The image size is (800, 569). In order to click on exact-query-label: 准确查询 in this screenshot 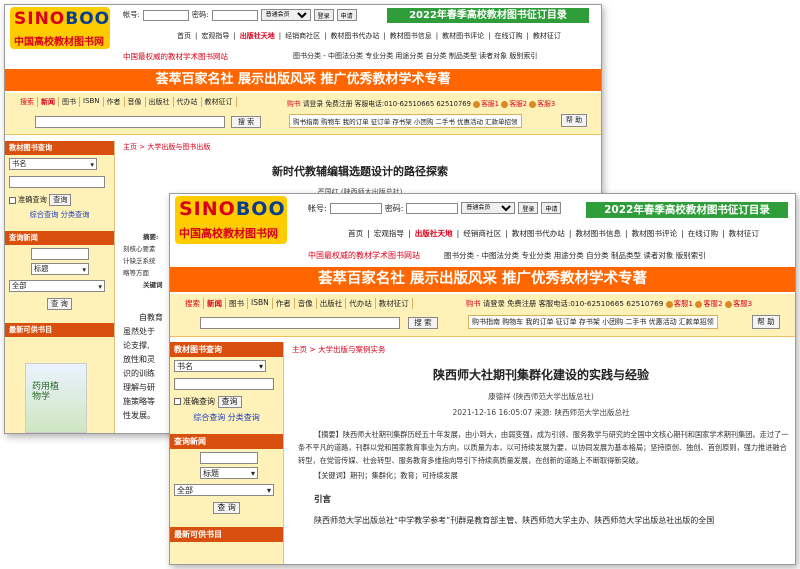, I will do `click(32, 199)`.